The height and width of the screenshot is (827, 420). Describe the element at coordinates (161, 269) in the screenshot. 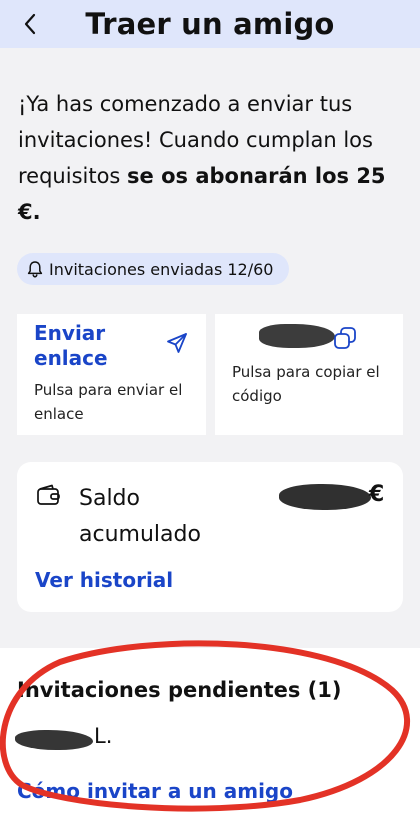

I see `invites-sent-label: Invitaciones enviadas 12/60` at that location.